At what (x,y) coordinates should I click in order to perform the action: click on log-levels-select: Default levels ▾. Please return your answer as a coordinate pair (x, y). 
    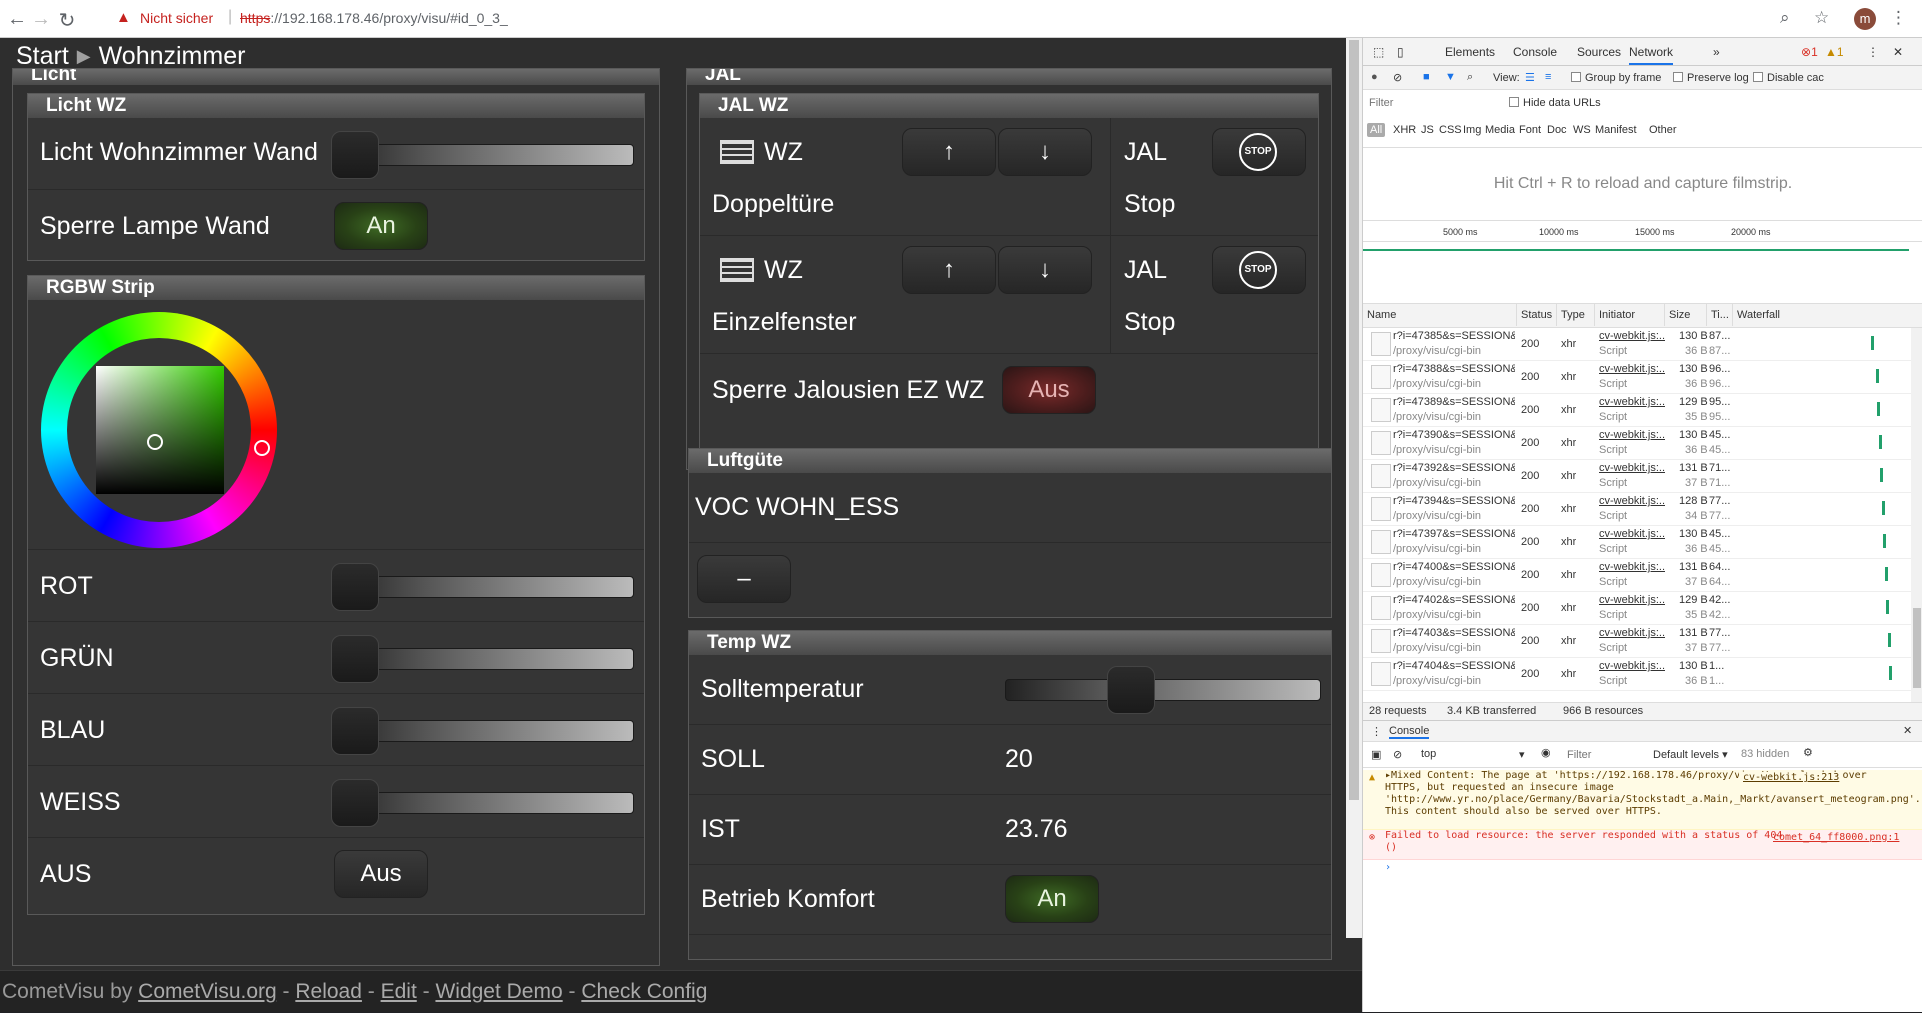
    Looking at the image, I should click on (1690, 754).